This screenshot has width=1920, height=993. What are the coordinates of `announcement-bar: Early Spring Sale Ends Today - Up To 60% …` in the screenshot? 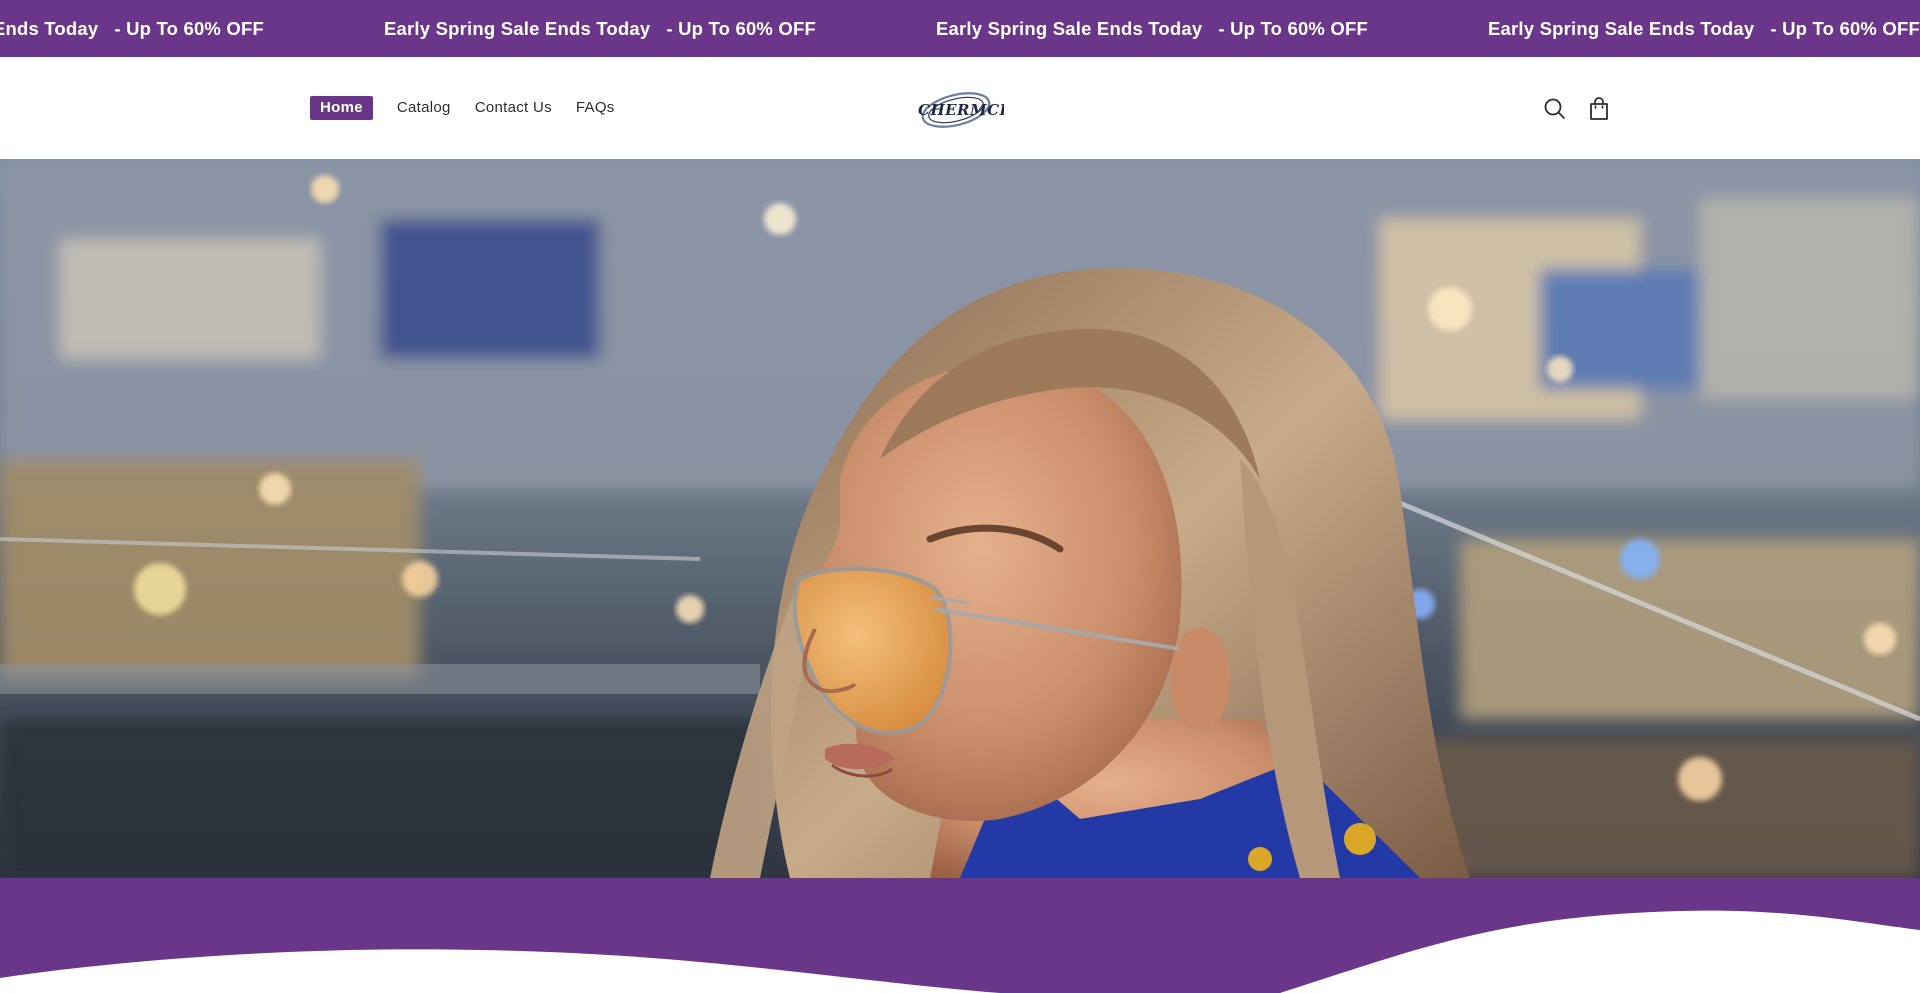 It's located at (960, 28).